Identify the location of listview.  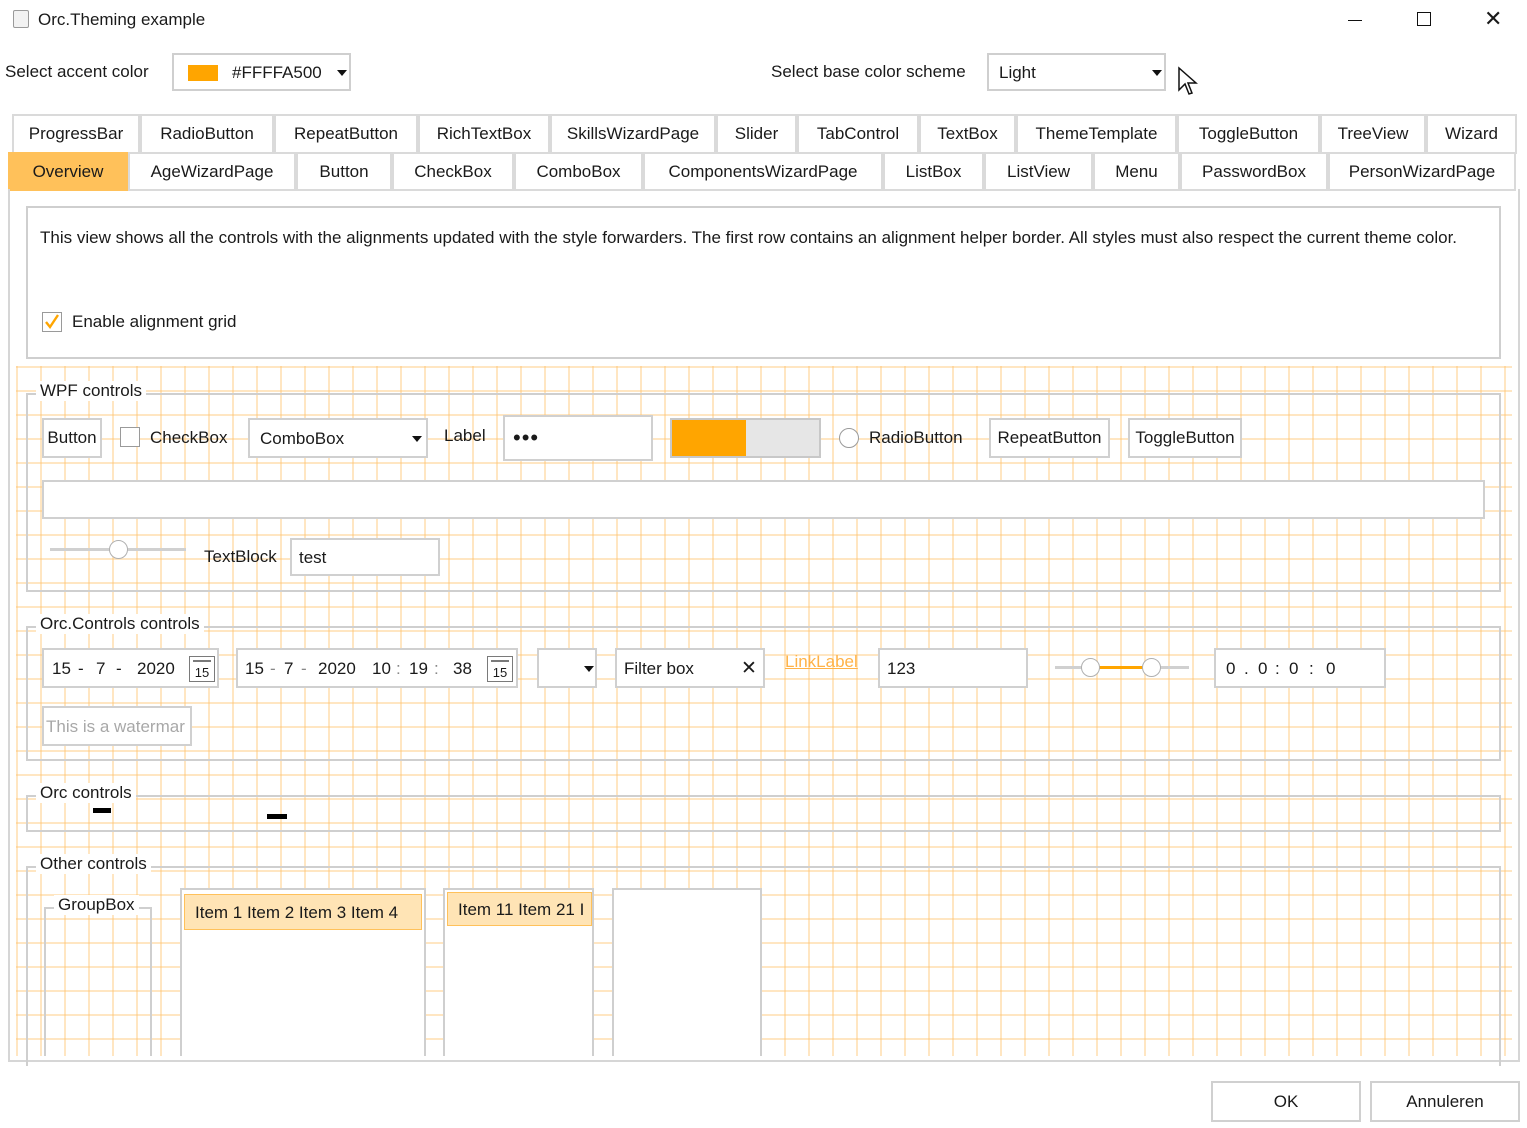
(687, 972).